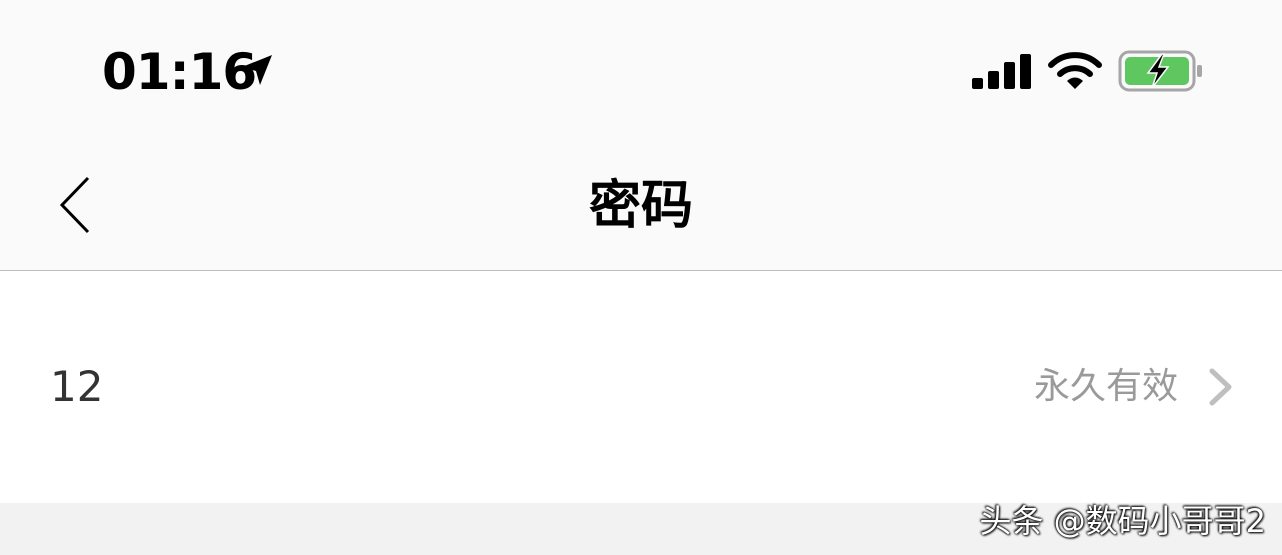  What do you see at coordinates (179, 72) in the screenshot?
I see `status-time: 01:16` at bounding box center [179, 72].